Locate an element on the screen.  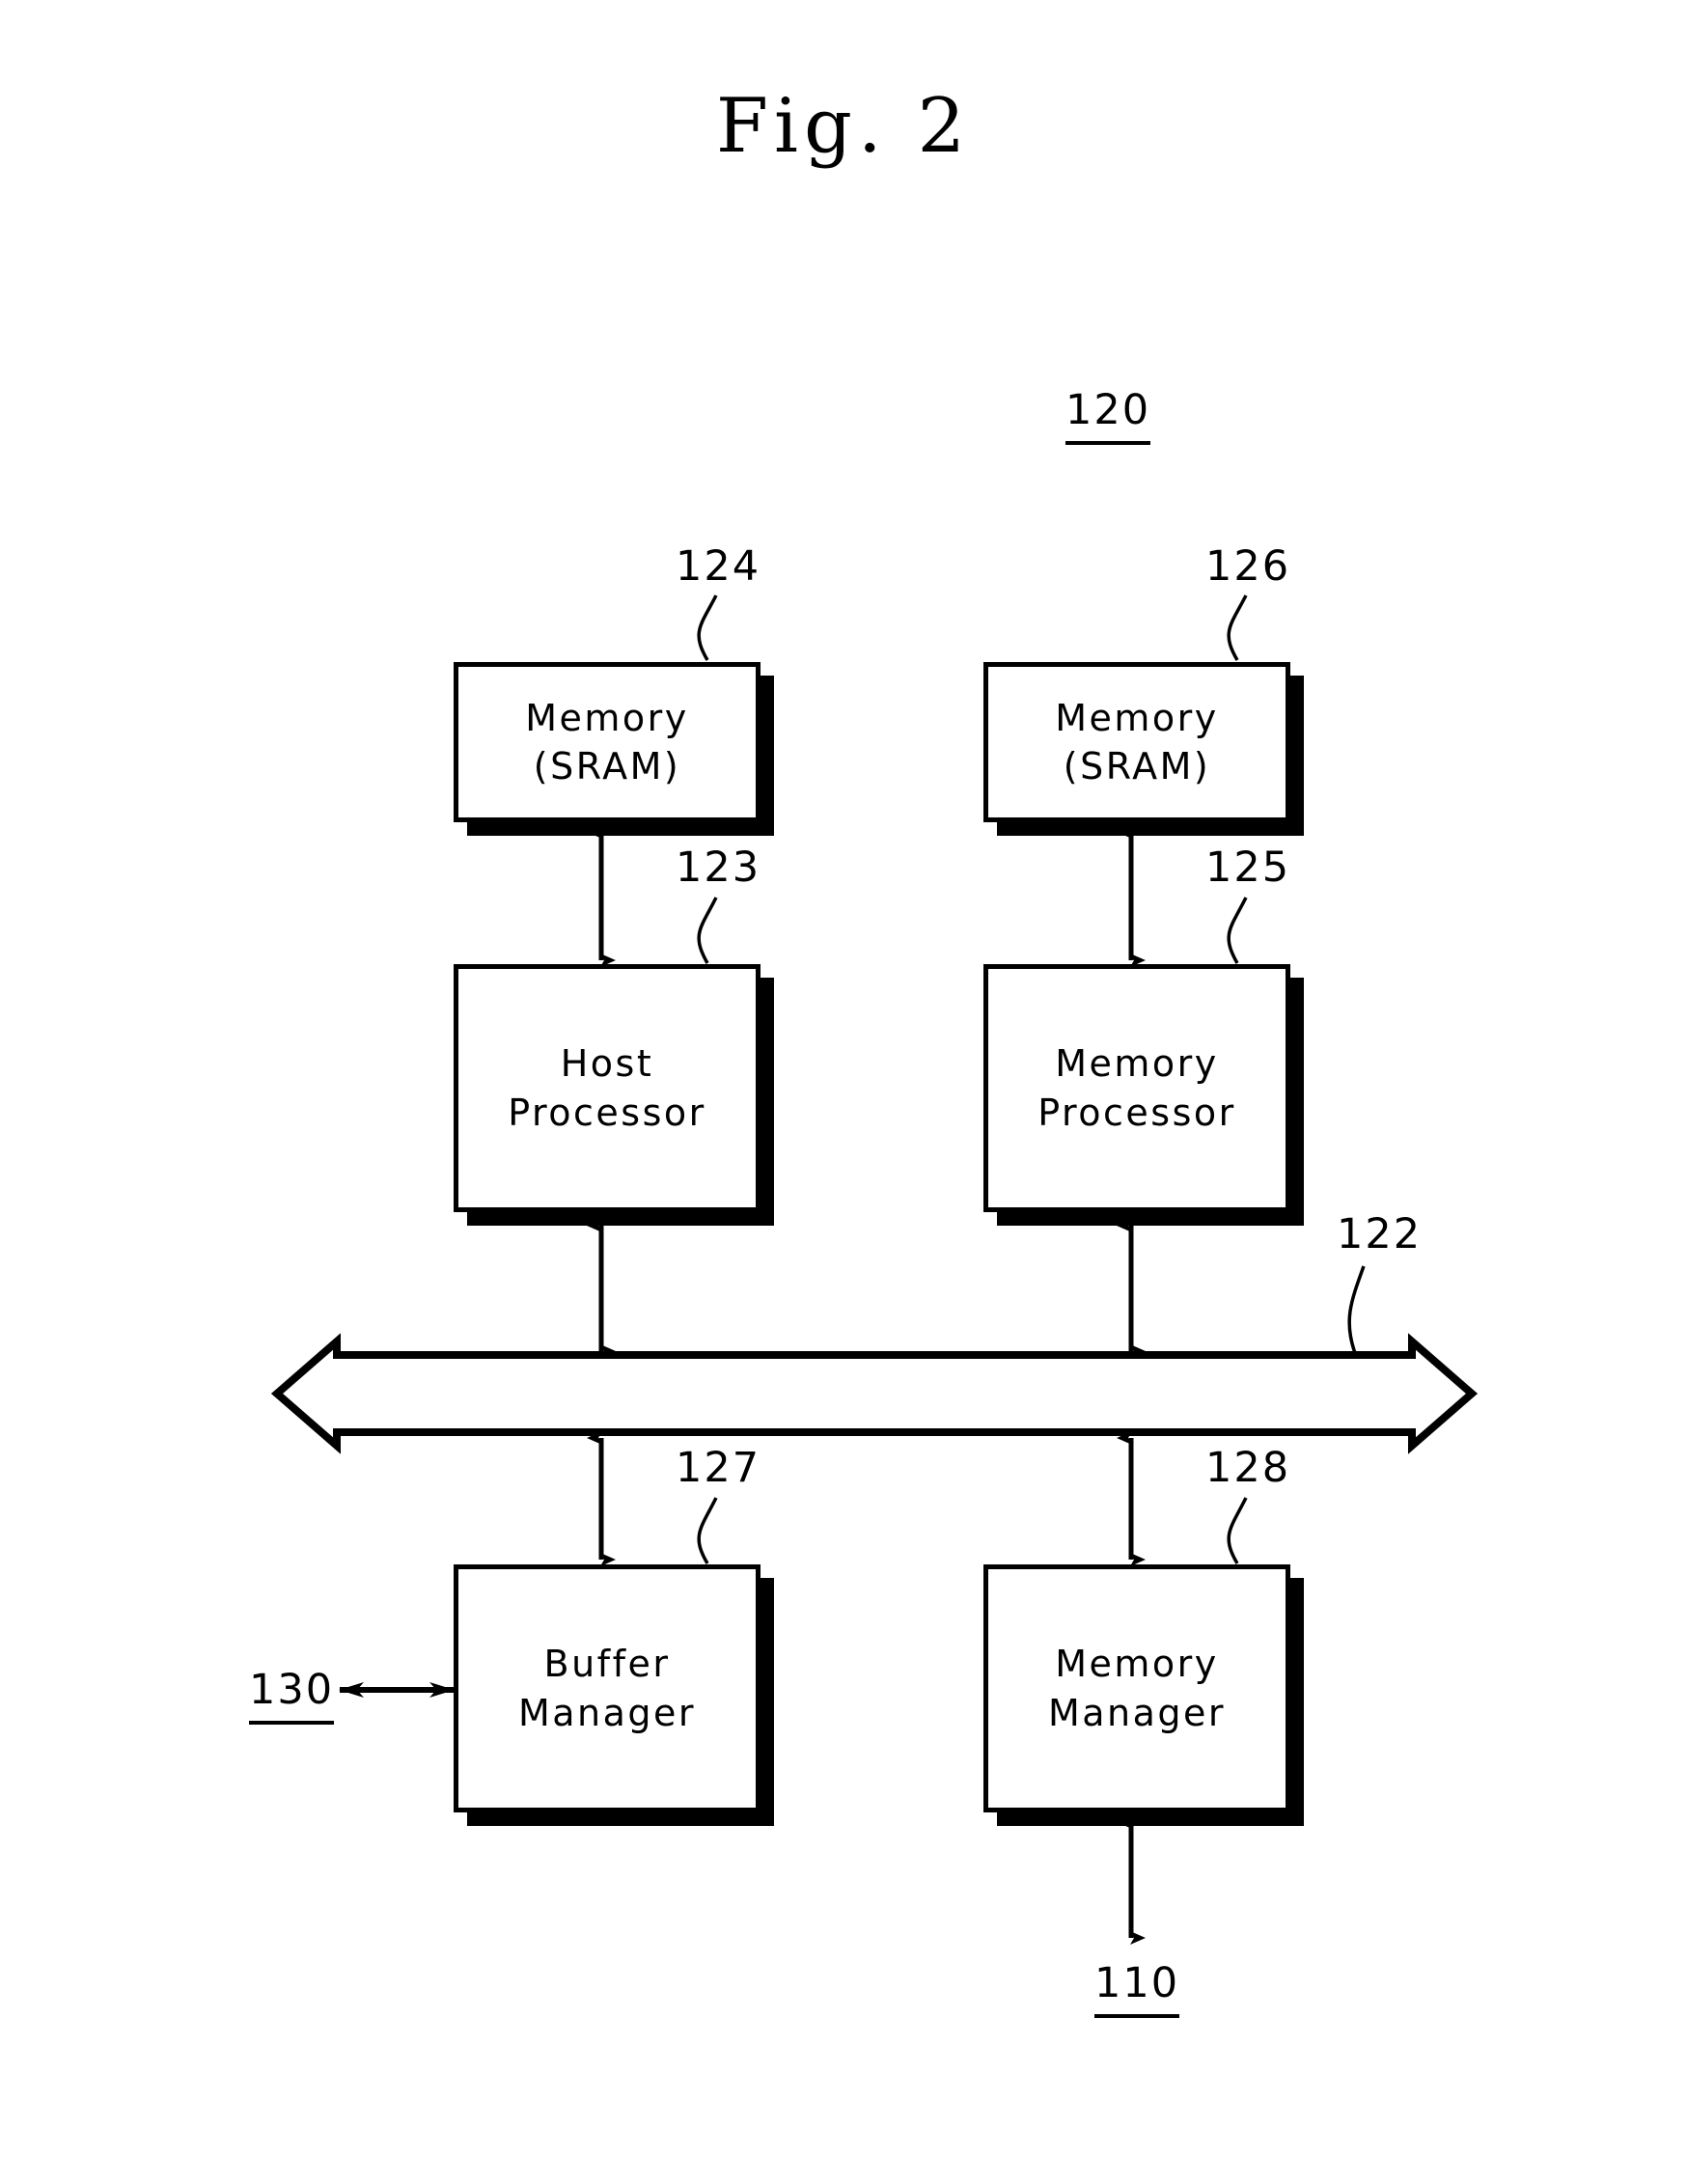
node-memory-sram-left-label: Memory (SRAM) is located at coordinates (607, 742).